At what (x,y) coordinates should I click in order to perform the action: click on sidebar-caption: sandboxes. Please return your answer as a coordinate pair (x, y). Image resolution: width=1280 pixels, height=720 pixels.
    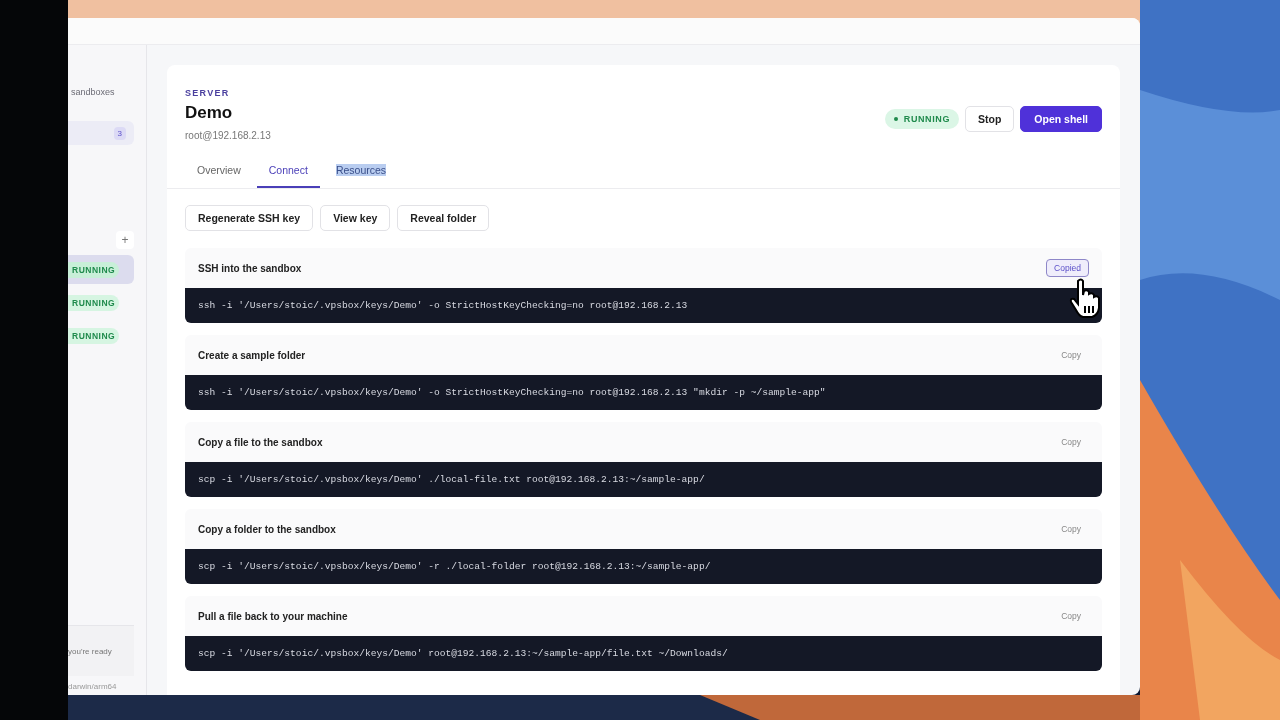
    Looking at the image, I should click on (93, 92).